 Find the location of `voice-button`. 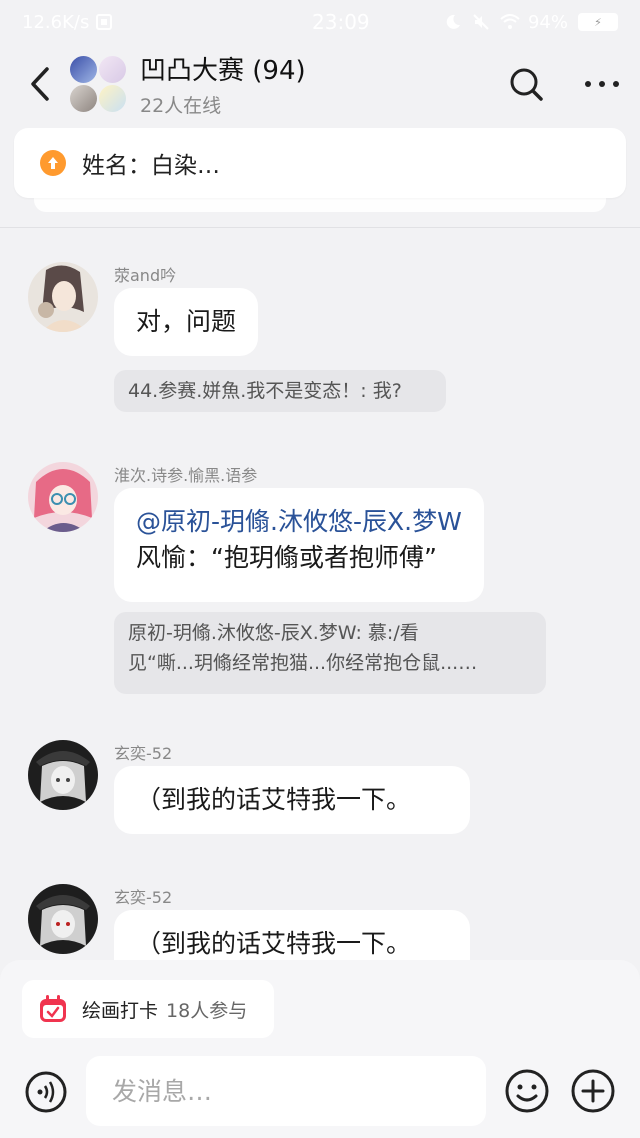

voice-button is located at coordinates (46, 1092).